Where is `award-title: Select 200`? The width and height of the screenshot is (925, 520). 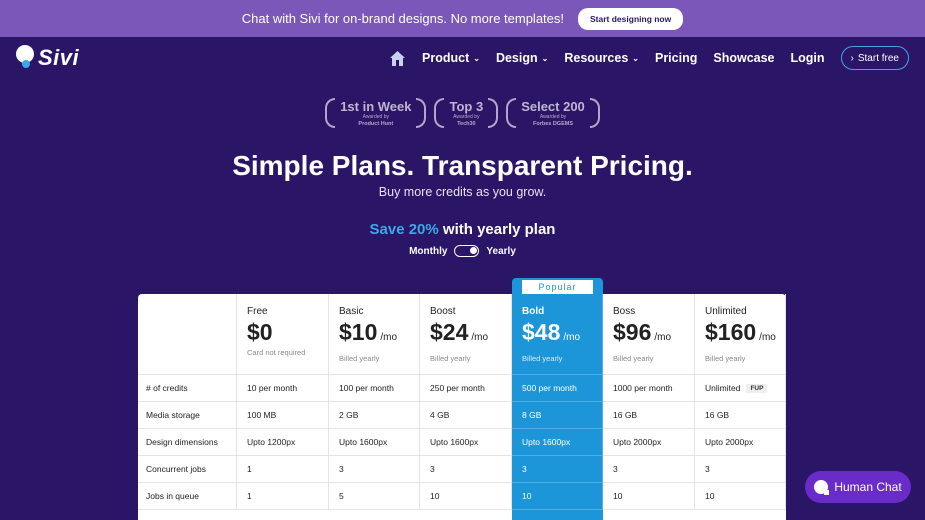 award-title: Select 200 is located at coordinates (553, 106).